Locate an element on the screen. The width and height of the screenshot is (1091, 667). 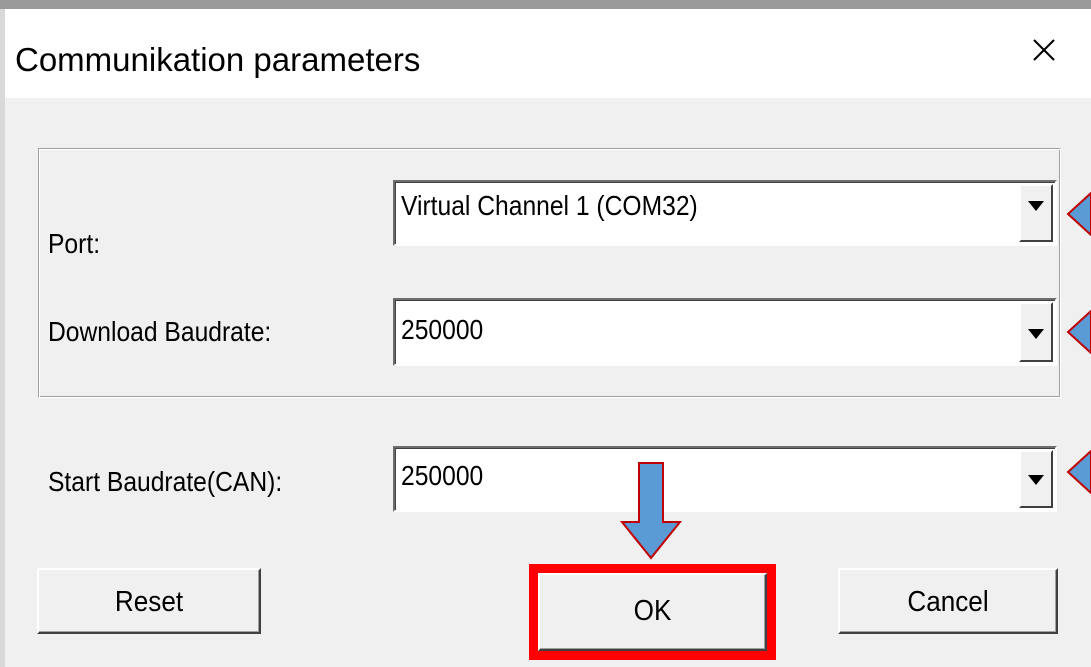
reset-button: Reset is located at coordinates (149, 601).